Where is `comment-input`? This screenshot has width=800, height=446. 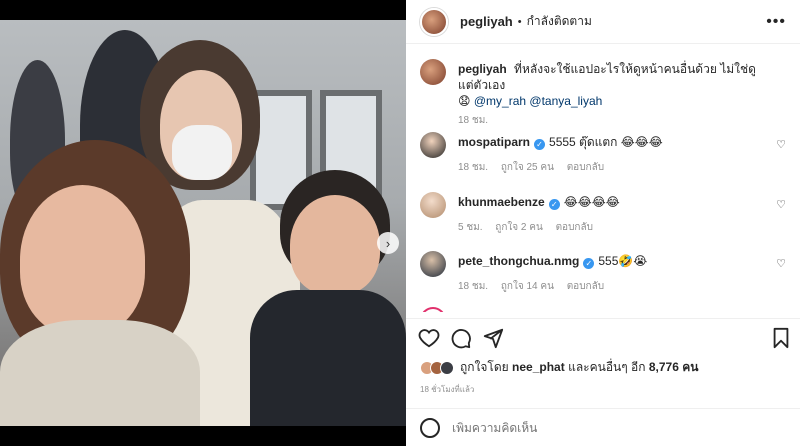 comment-input is located at coordinates (582, 427).